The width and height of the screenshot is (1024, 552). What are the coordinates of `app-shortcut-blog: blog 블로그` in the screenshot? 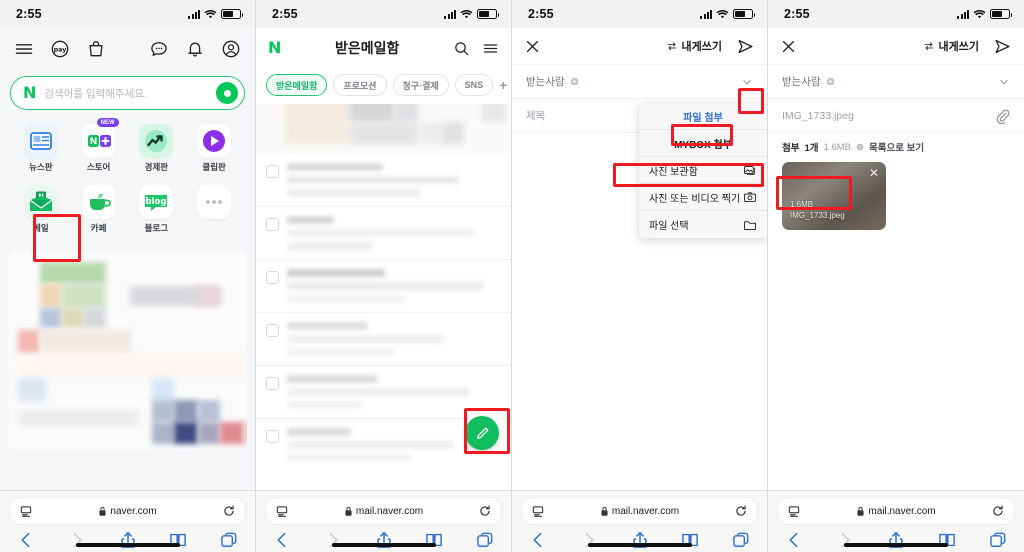 It's located at (157, 209).